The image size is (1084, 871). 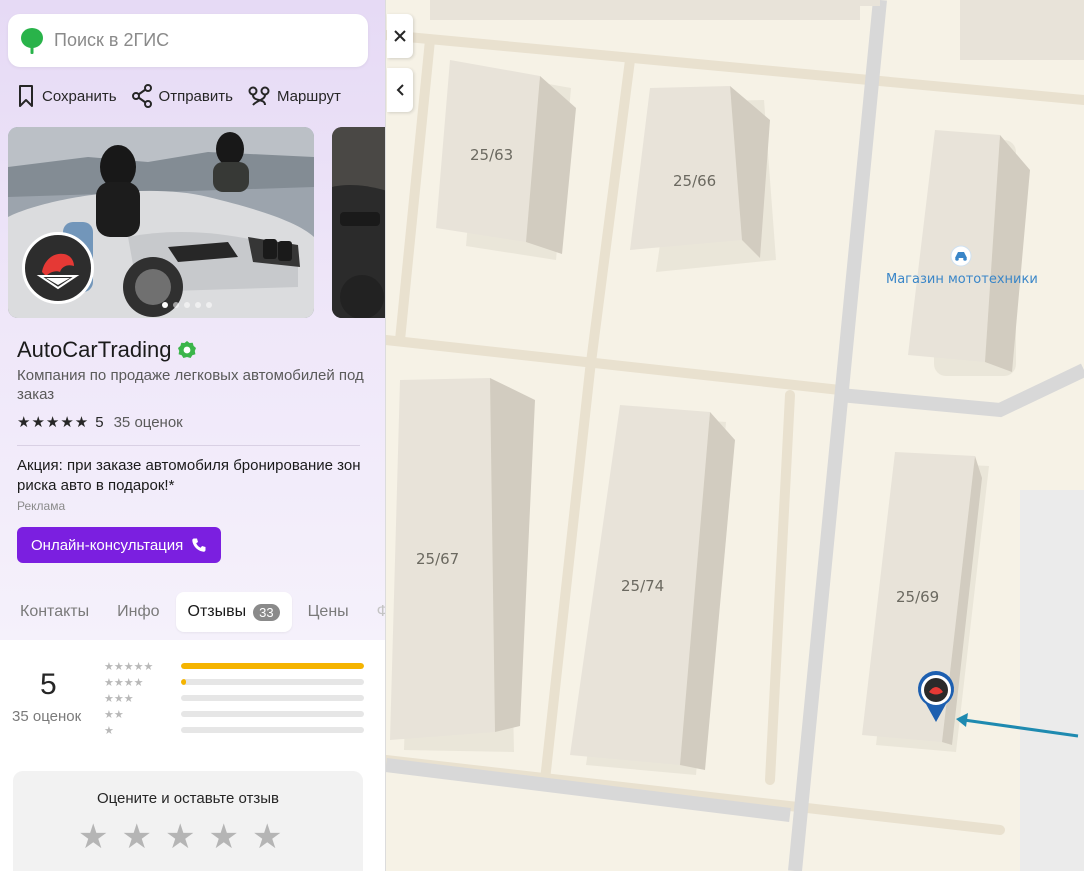 What do you see at coordinates (94, 349) in the screenshot?
I see `firm-name: AutoCarTrading` at bounding box center [94, 349].